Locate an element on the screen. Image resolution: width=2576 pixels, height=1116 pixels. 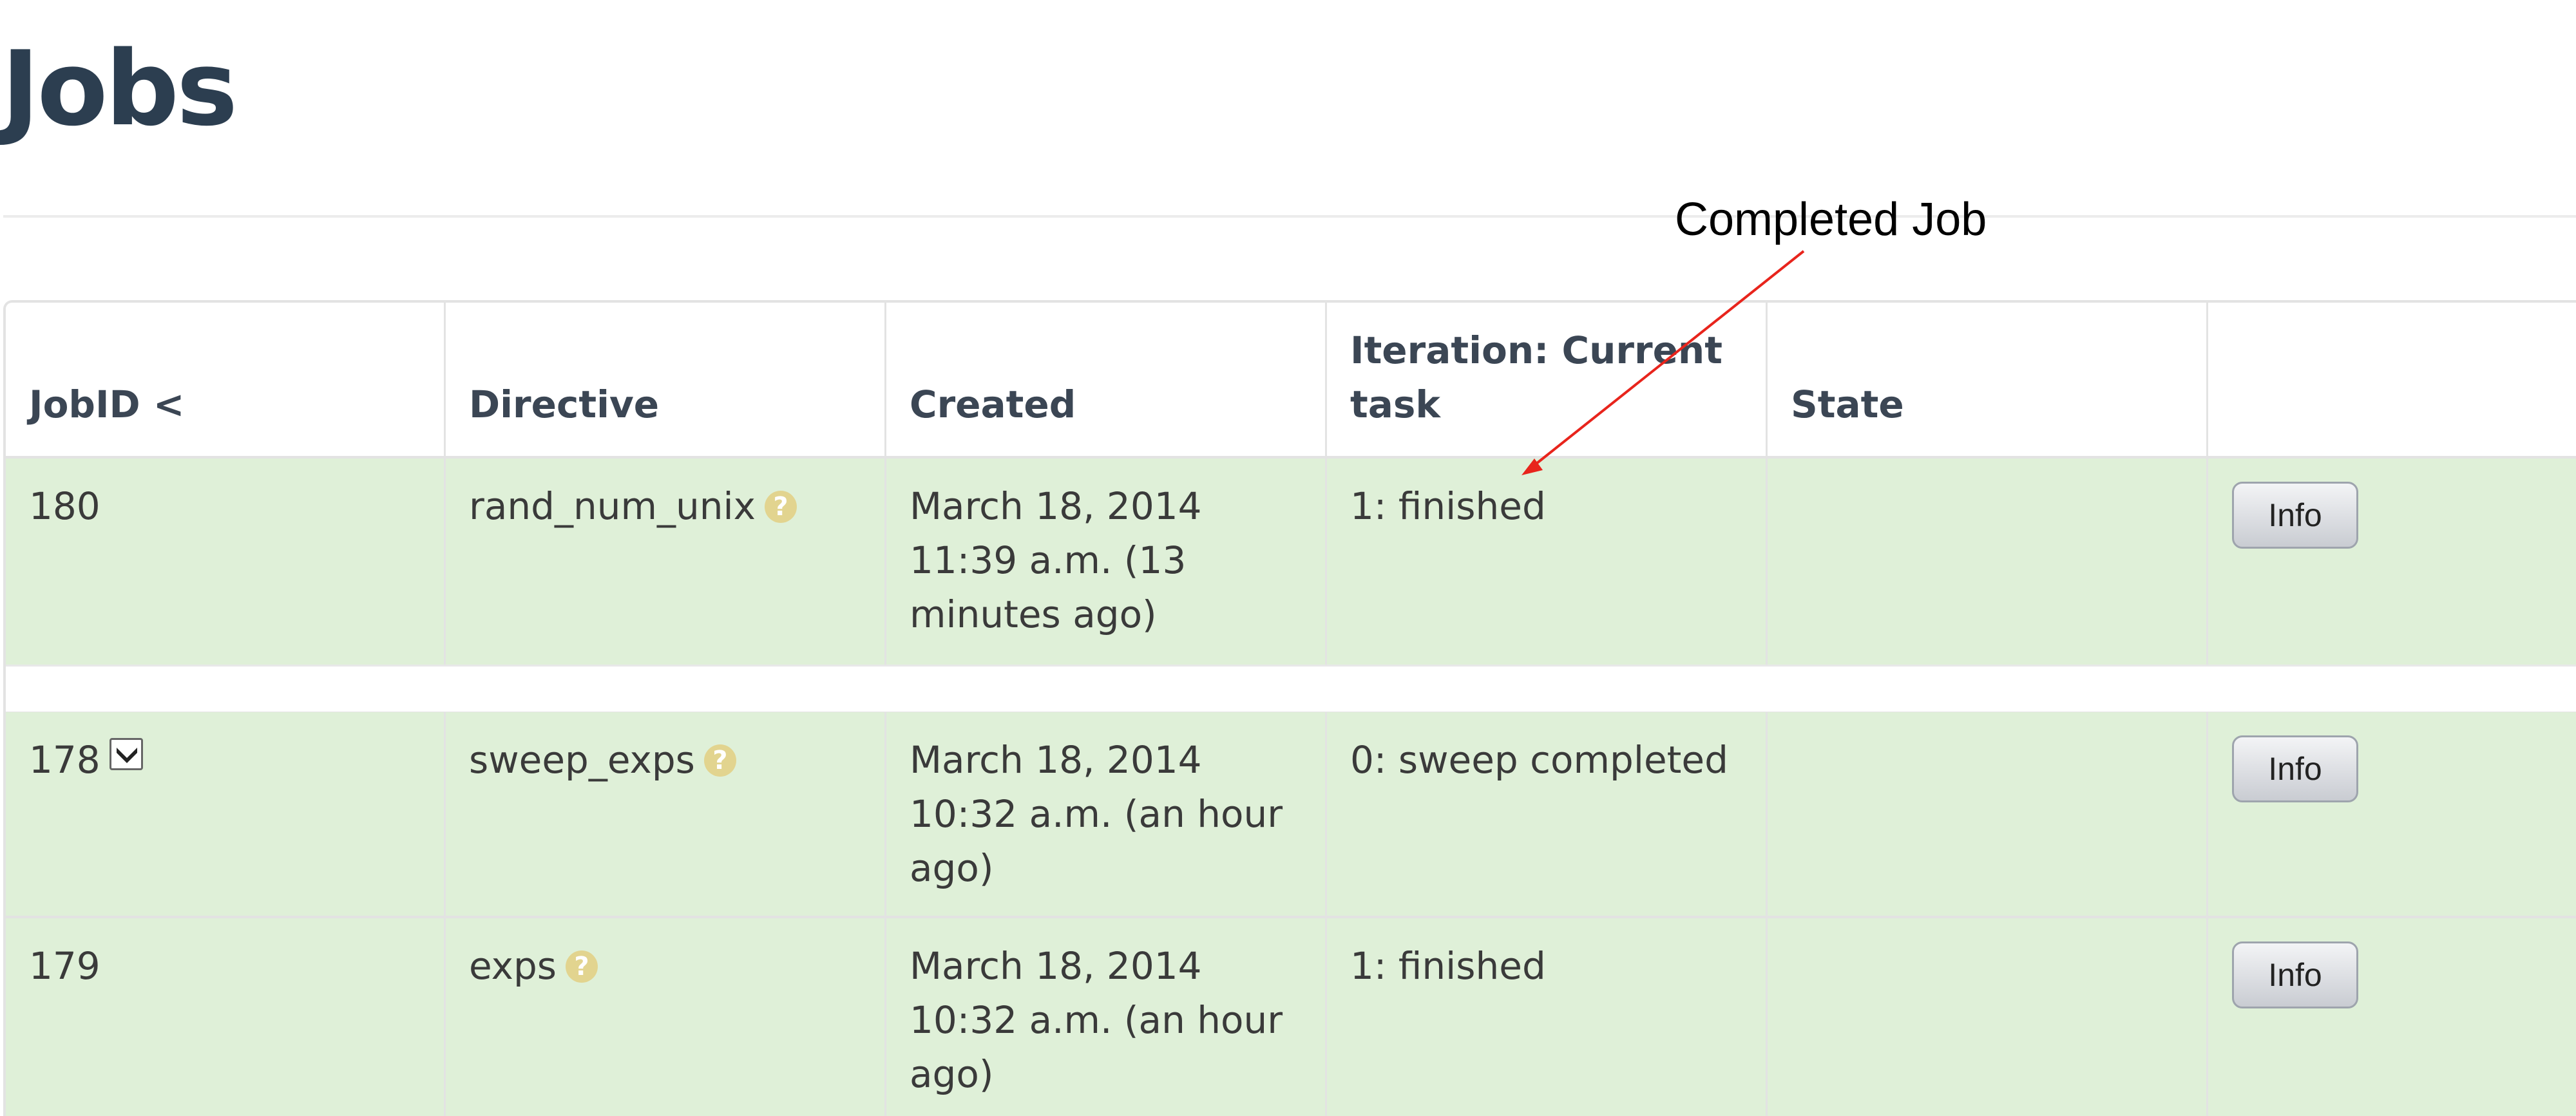
job-id: 180 is located at coordinates (64, 506).